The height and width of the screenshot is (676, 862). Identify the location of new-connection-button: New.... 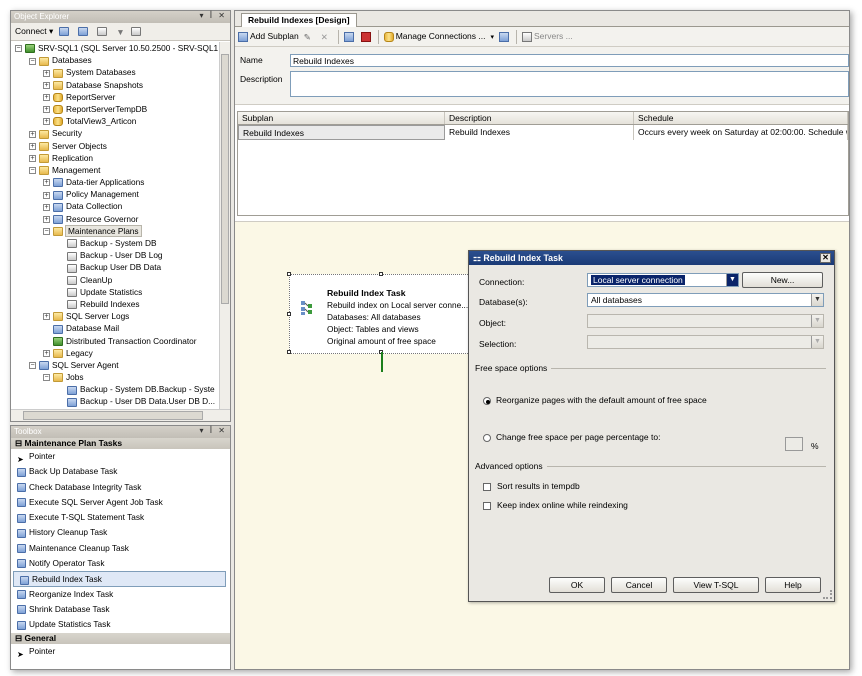
(782, 280).